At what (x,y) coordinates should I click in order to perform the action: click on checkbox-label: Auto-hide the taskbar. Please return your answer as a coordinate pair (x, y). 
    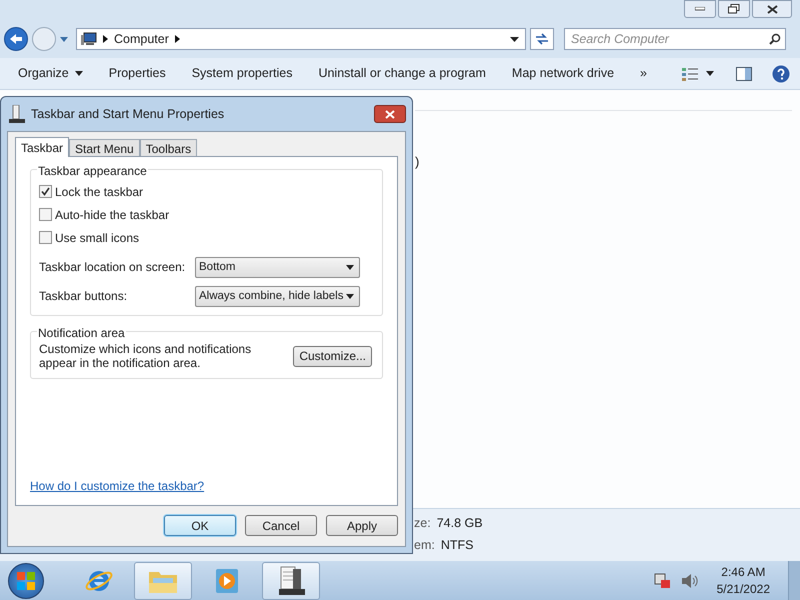
    Looking at the image, I should click on (112, 215).